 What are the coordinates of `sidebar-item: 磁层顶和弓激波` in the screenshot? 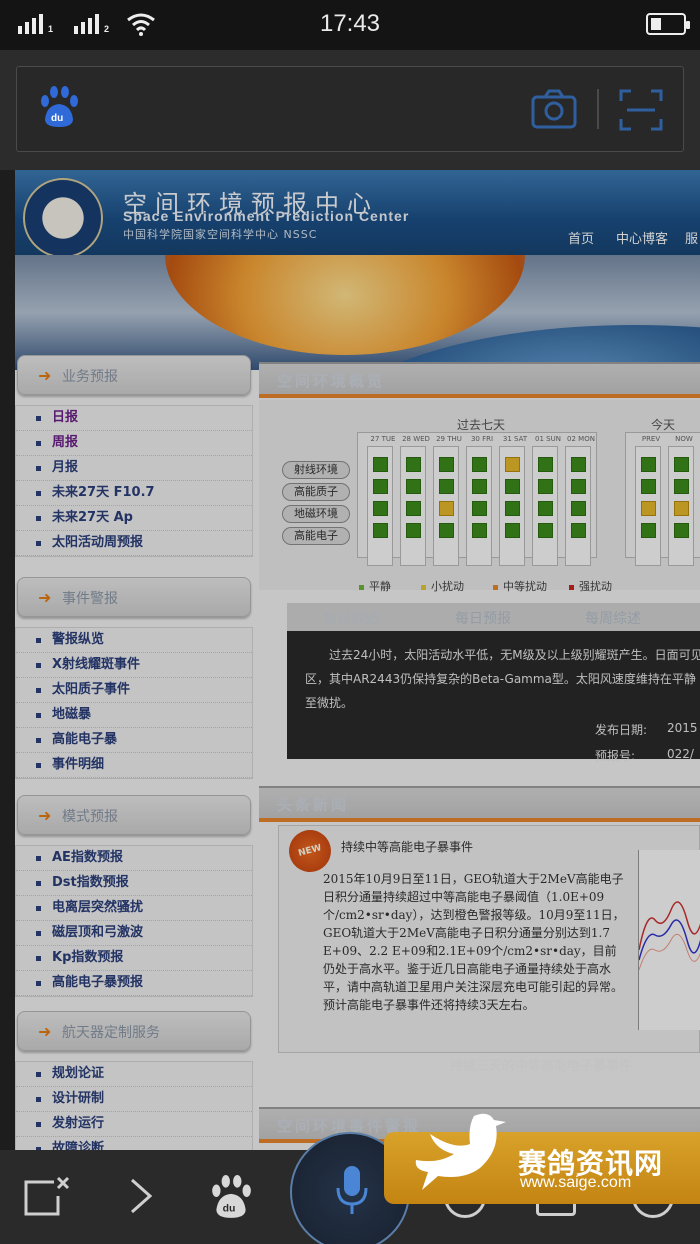 It's located at (134, 933).